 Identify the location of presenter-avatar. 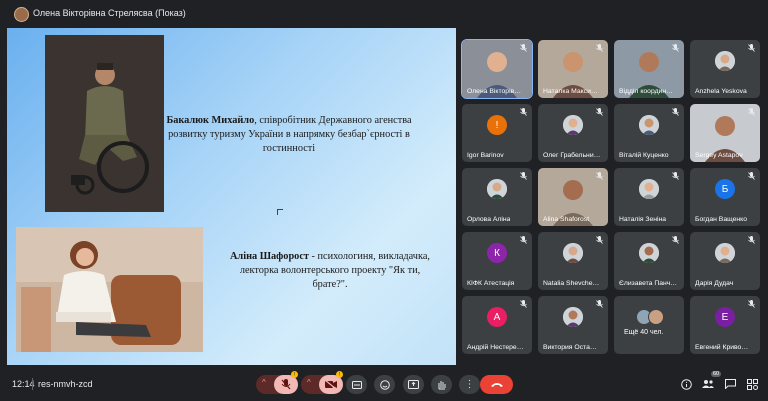
(21, 14).